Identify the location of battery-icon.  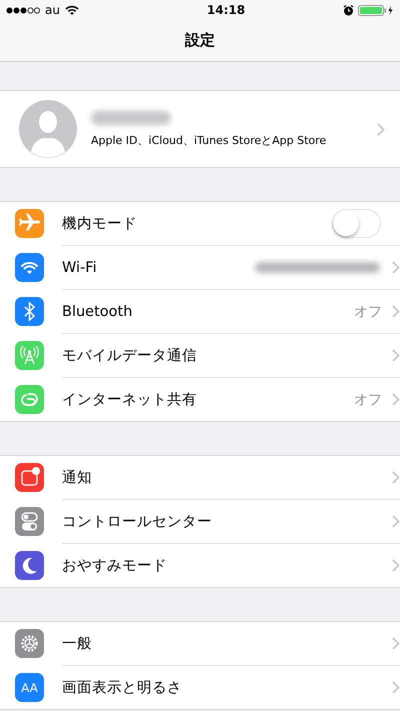
(376, 10).